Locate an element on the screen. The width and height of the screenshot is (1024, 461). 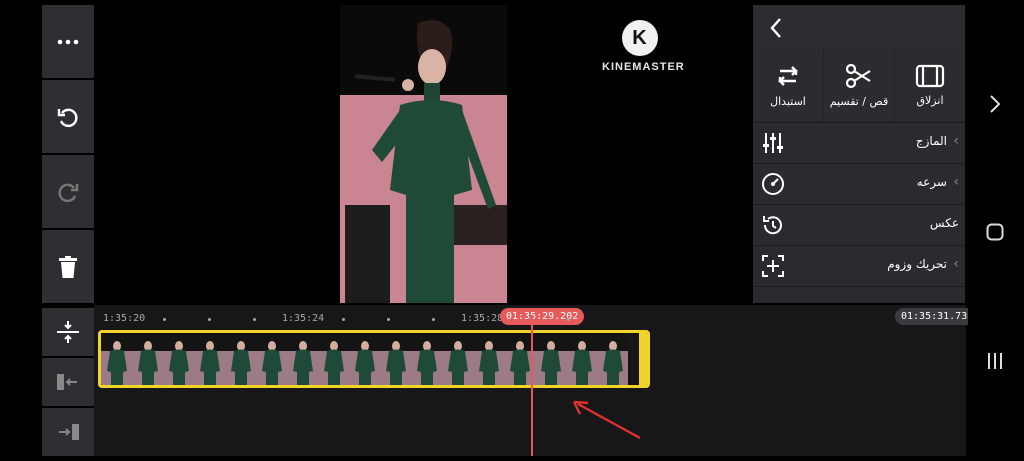
trim-split-button: قص / تقسيم is located at coordinates (859, 85).